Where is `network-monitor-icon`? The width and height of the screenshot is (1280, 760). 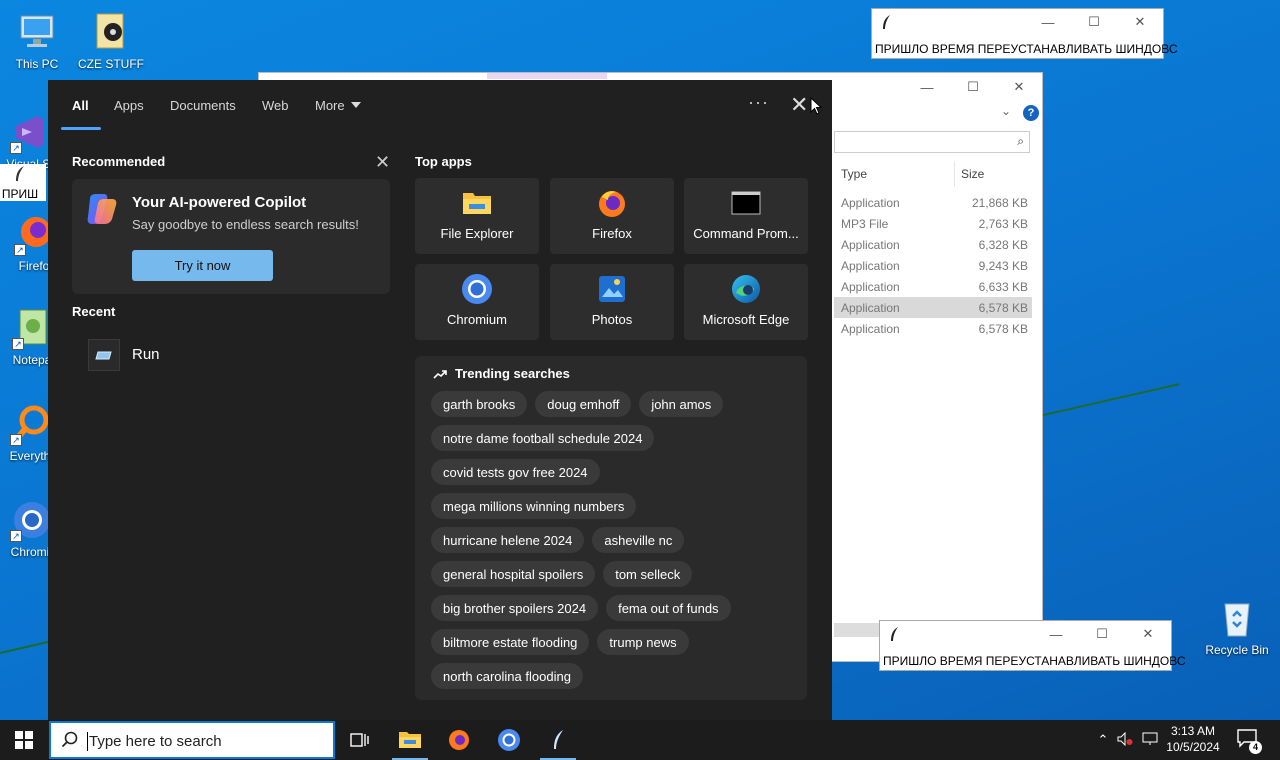 network-monitor-icon is located at coordinates (1150, 738).